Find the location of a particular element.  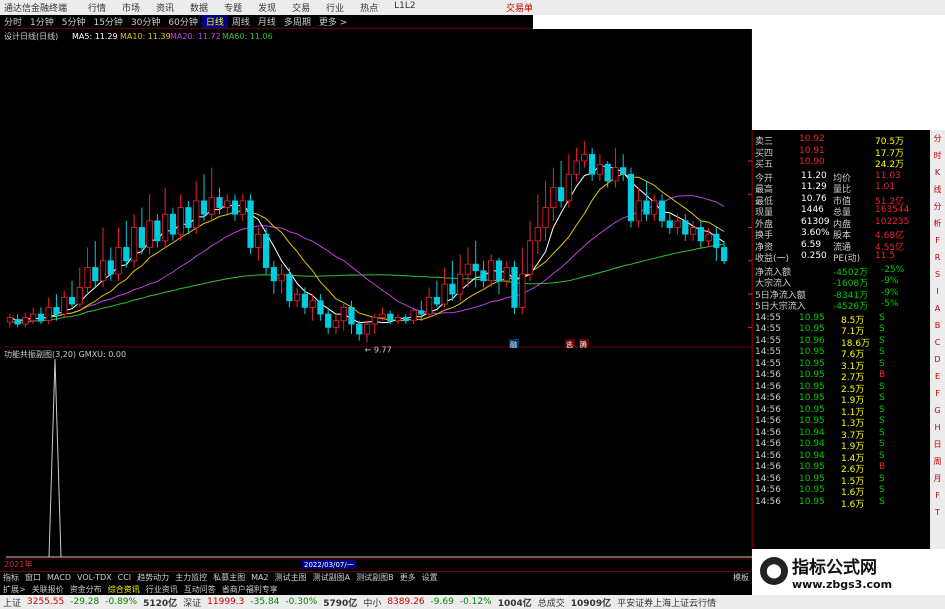

trade-order-link: 交易单 is located at coordinates (519, 7).